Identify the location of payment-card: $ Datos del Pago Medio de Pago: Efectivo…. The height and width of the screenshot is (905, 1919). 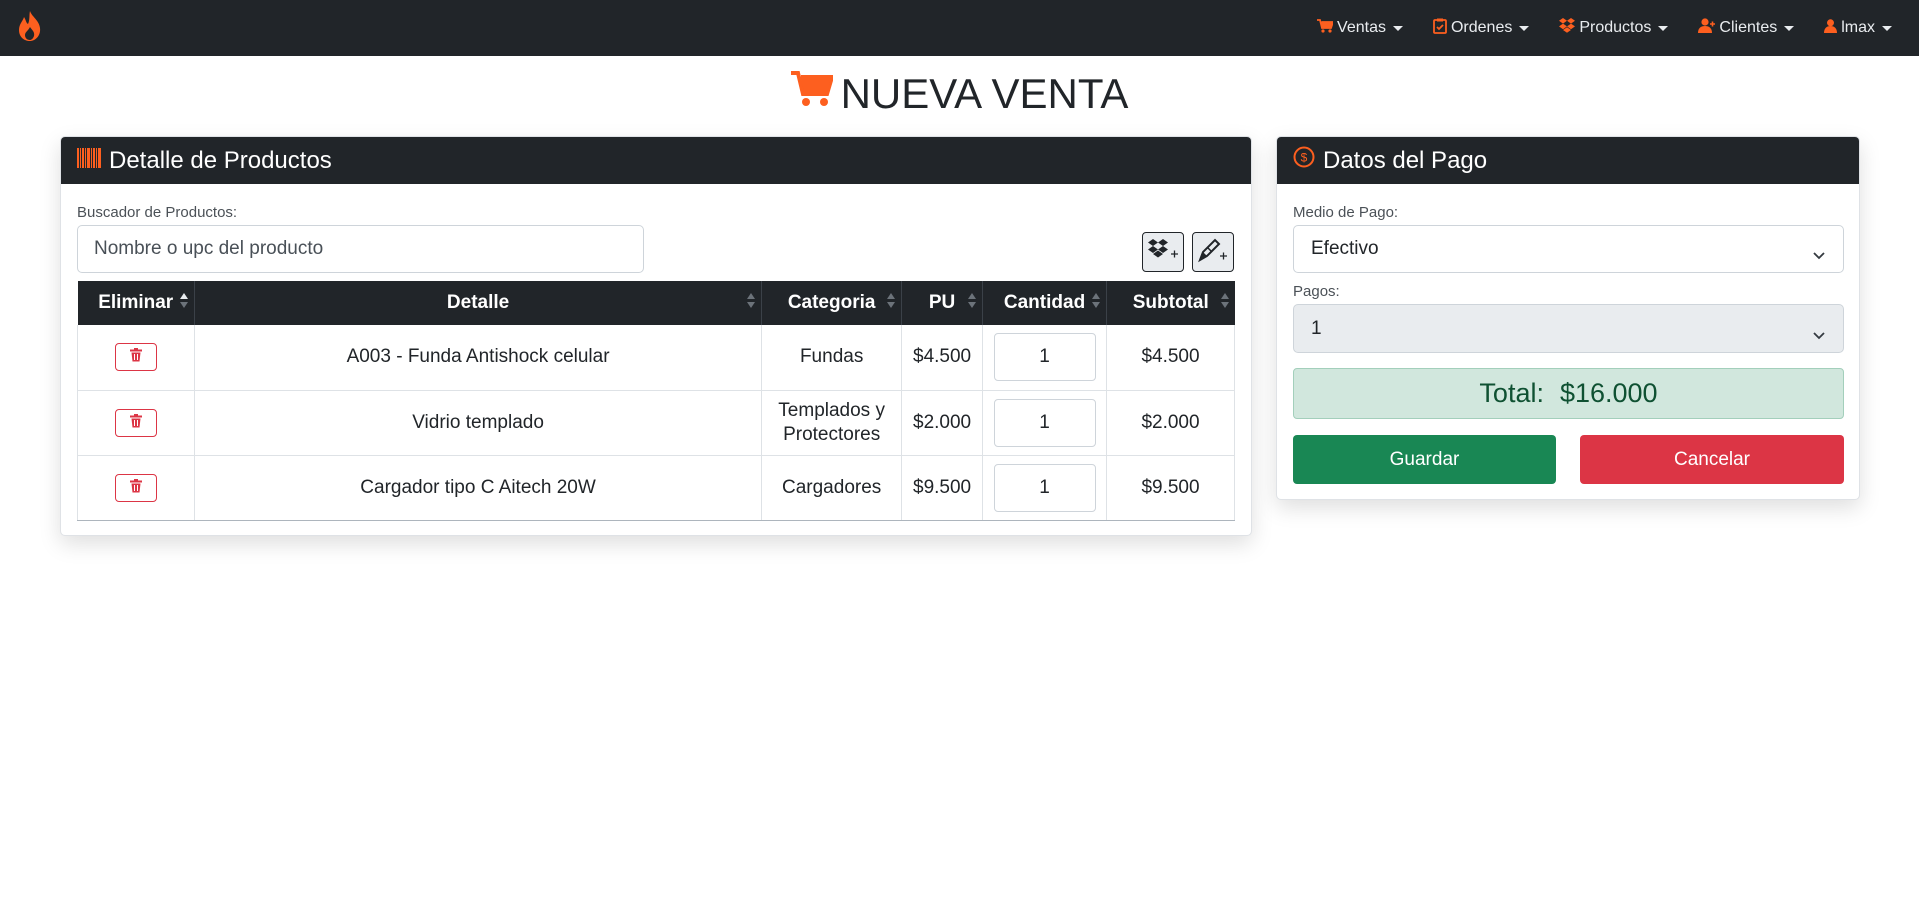
(1568, 318).